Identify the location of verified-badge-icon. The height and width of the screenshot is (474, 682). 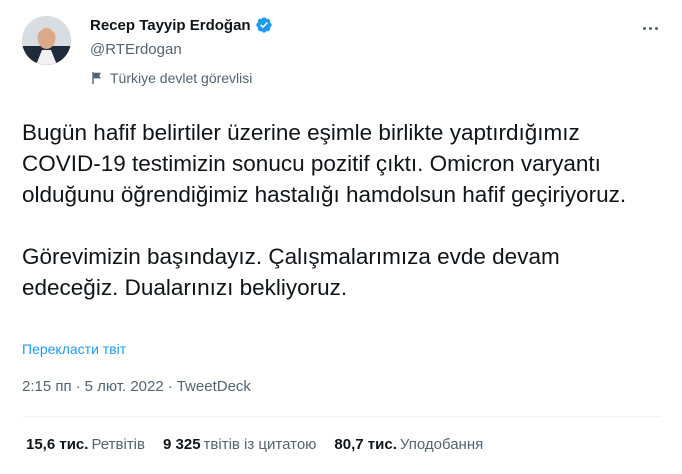
(263, 25).